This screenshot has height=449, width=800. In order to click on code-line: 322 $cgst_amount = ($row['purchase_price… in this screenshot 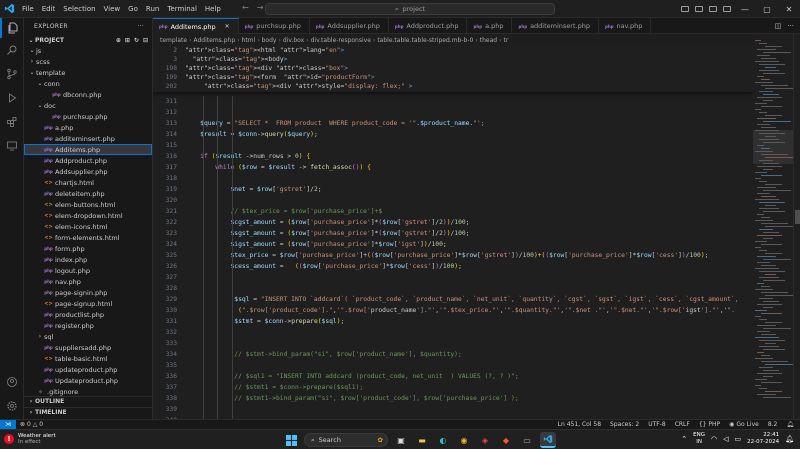, I will do `click(453, 222)`.